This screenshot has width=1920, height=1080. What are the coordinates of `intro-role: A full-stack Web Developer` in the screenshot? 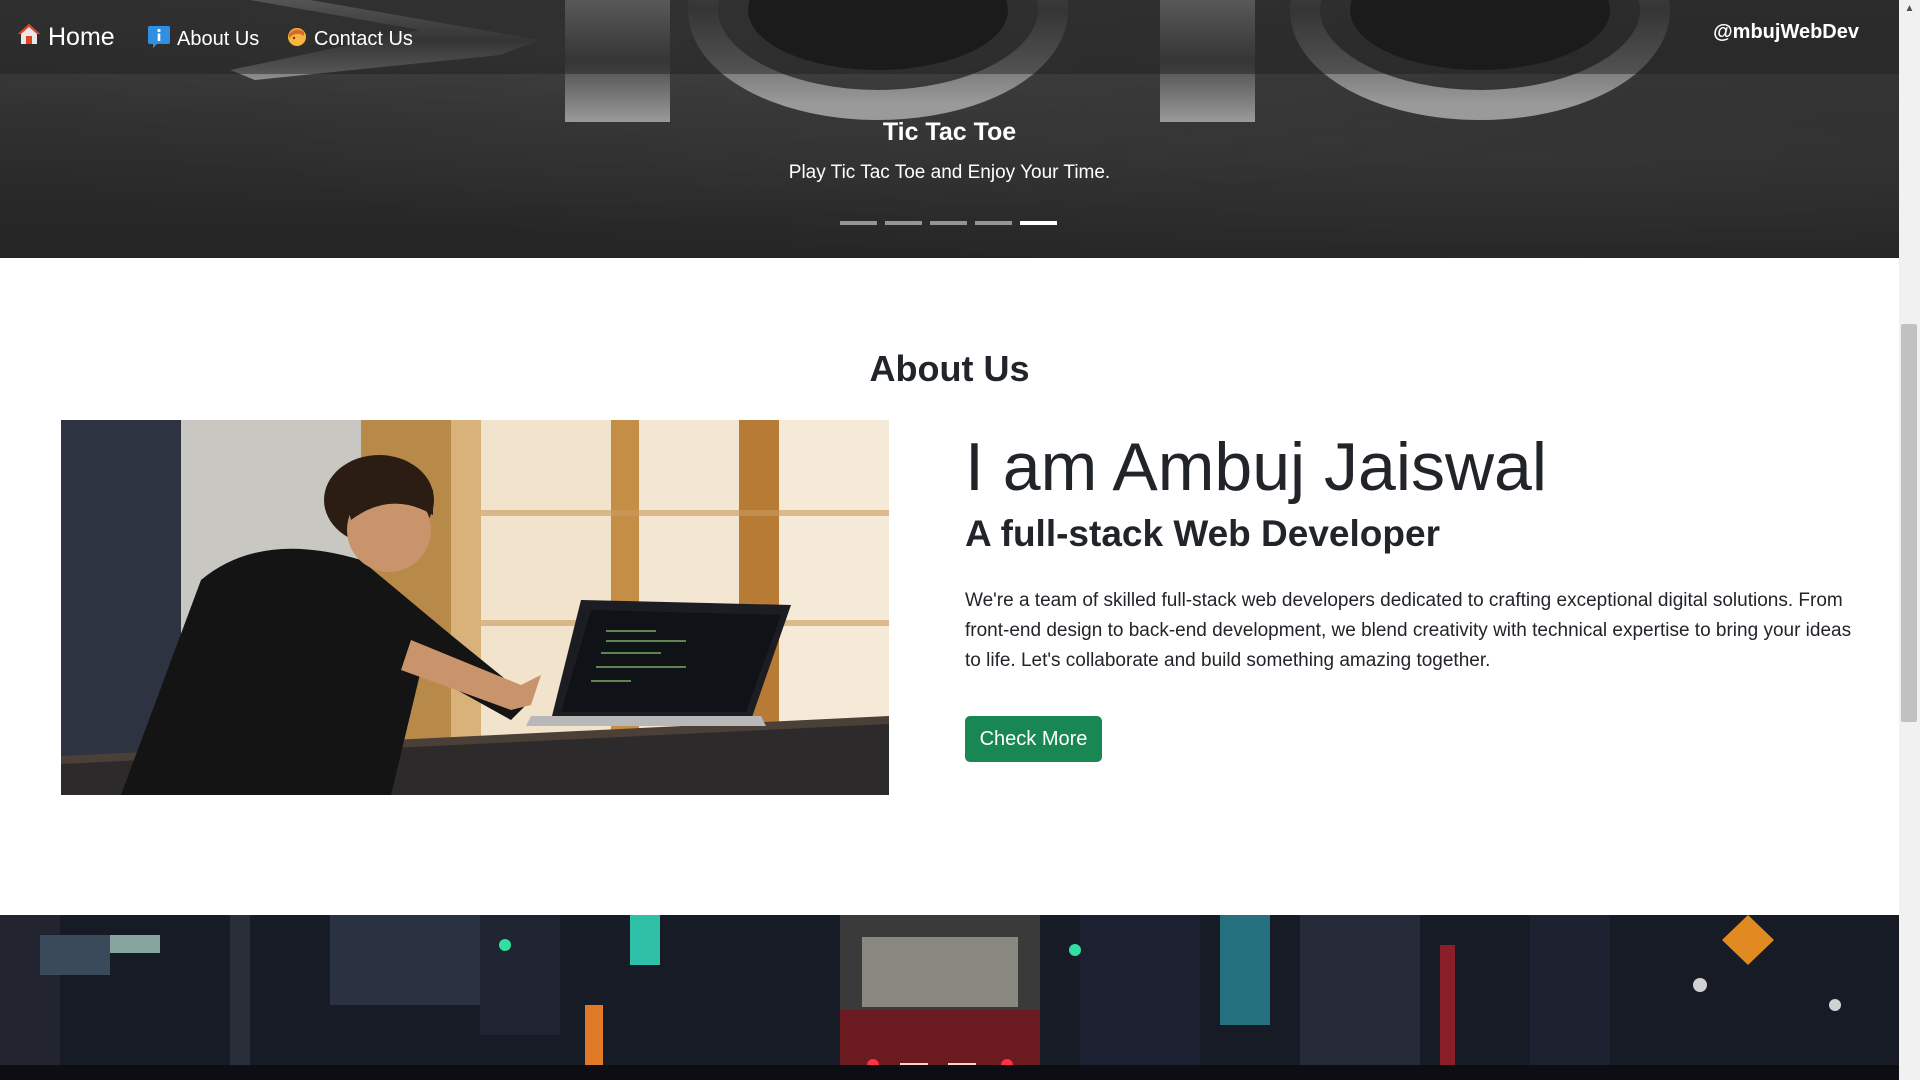 It's located at (1202, 533).